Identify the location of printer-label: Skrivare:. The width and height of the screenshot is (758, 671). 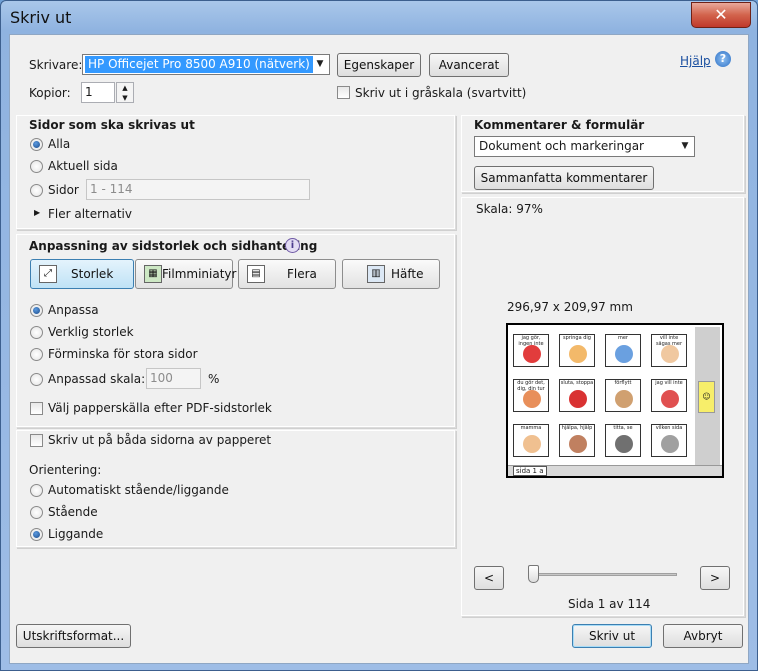
(56, 65).